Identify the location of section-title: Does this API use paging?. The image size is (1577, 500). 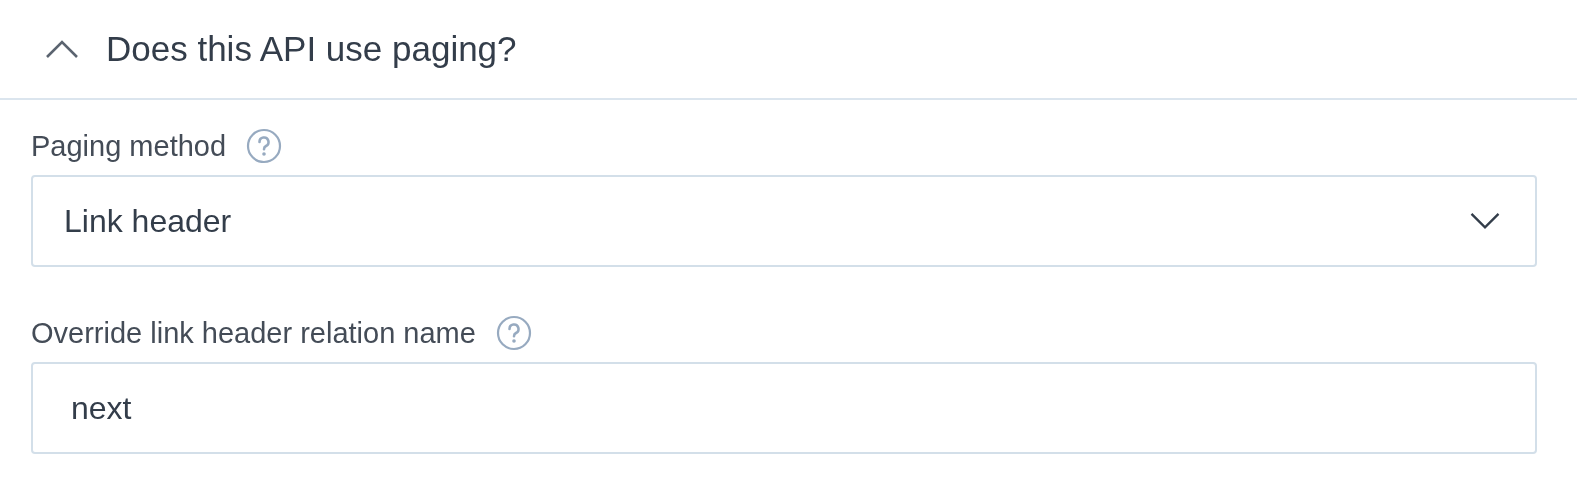
(311, 49).